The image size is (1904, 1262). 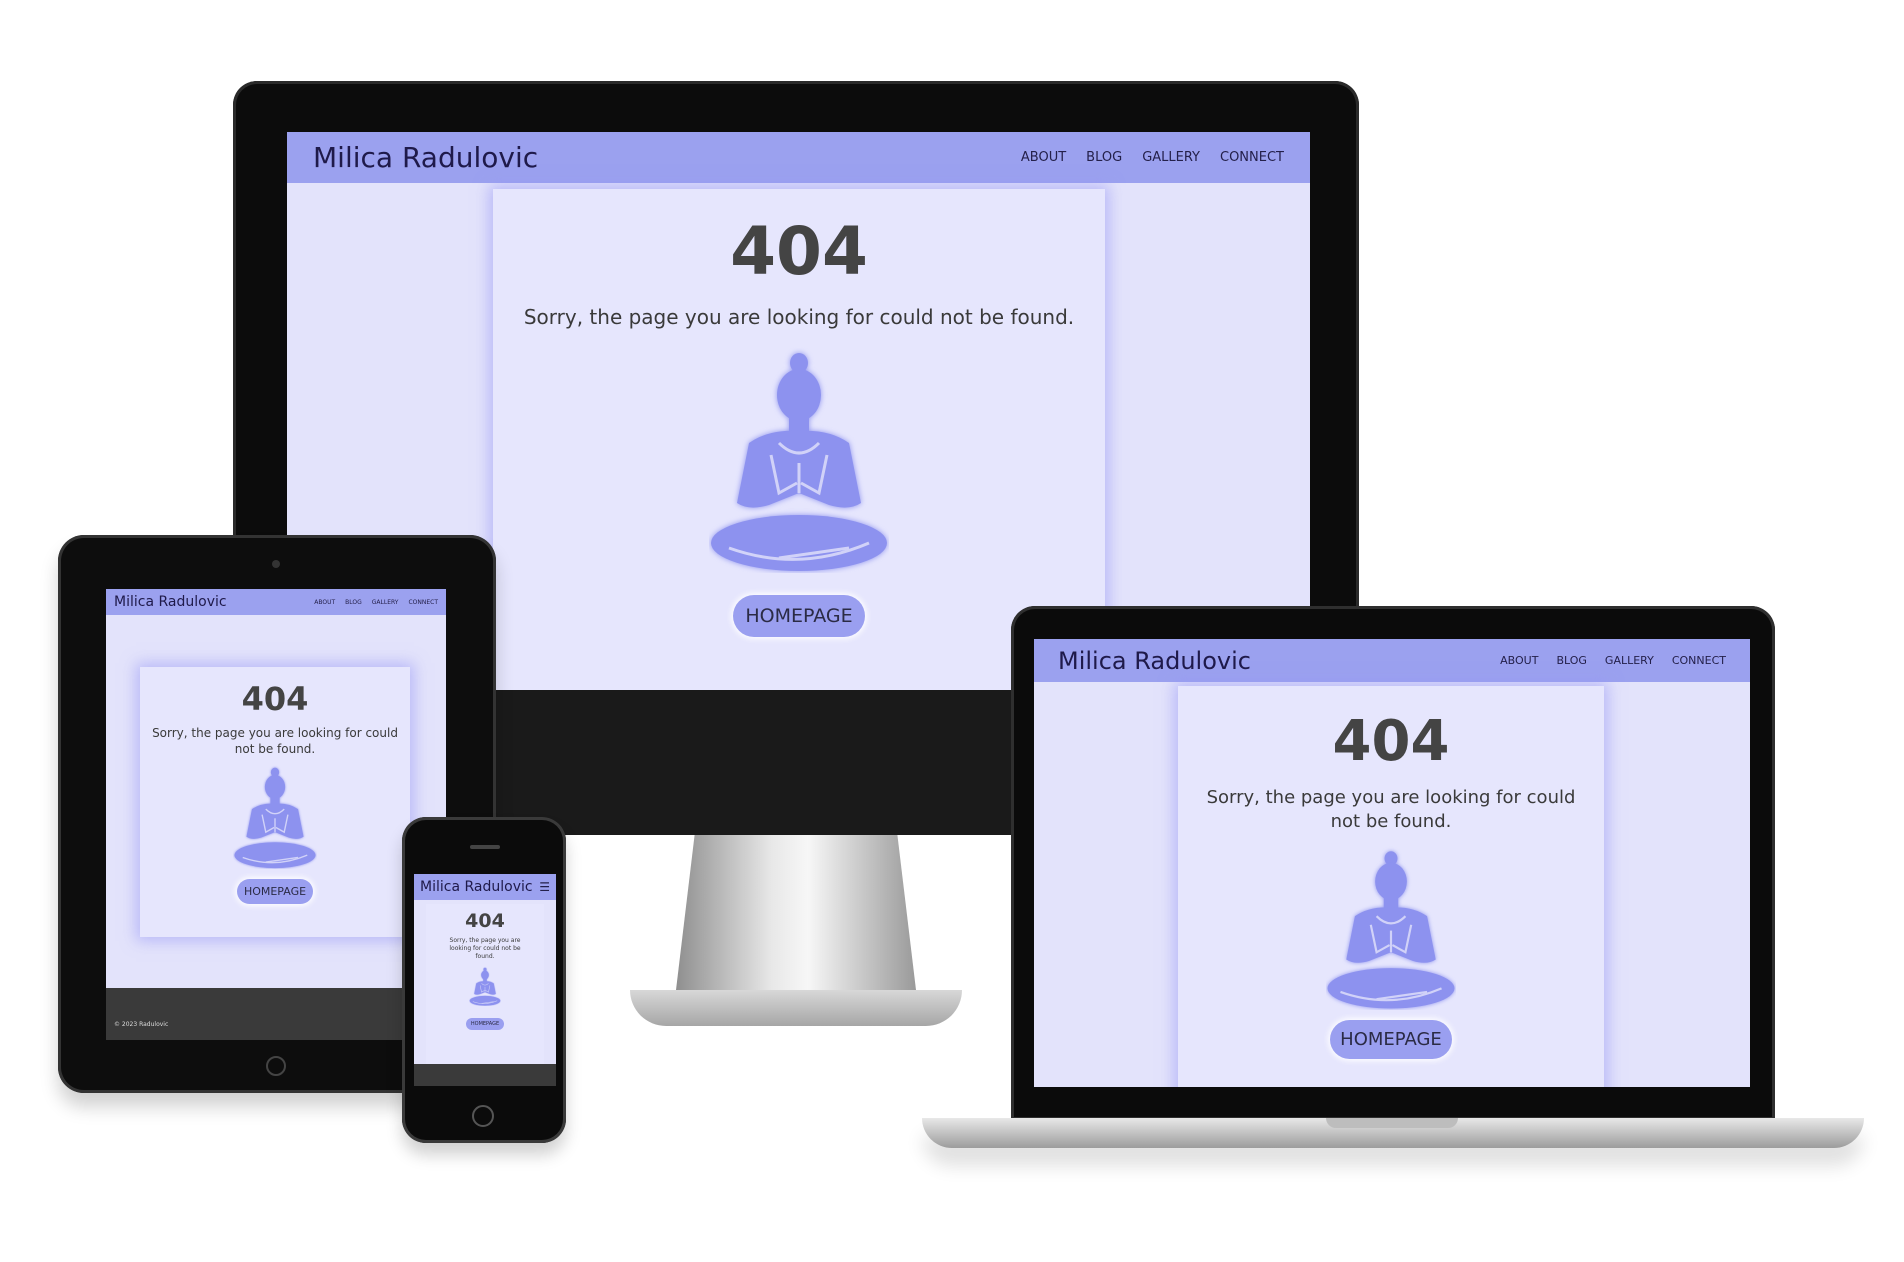 What do you see at coordinates (276, 1066) in the screenshot?
I see `tablet-home-button` at bounding box center [276, 1066].